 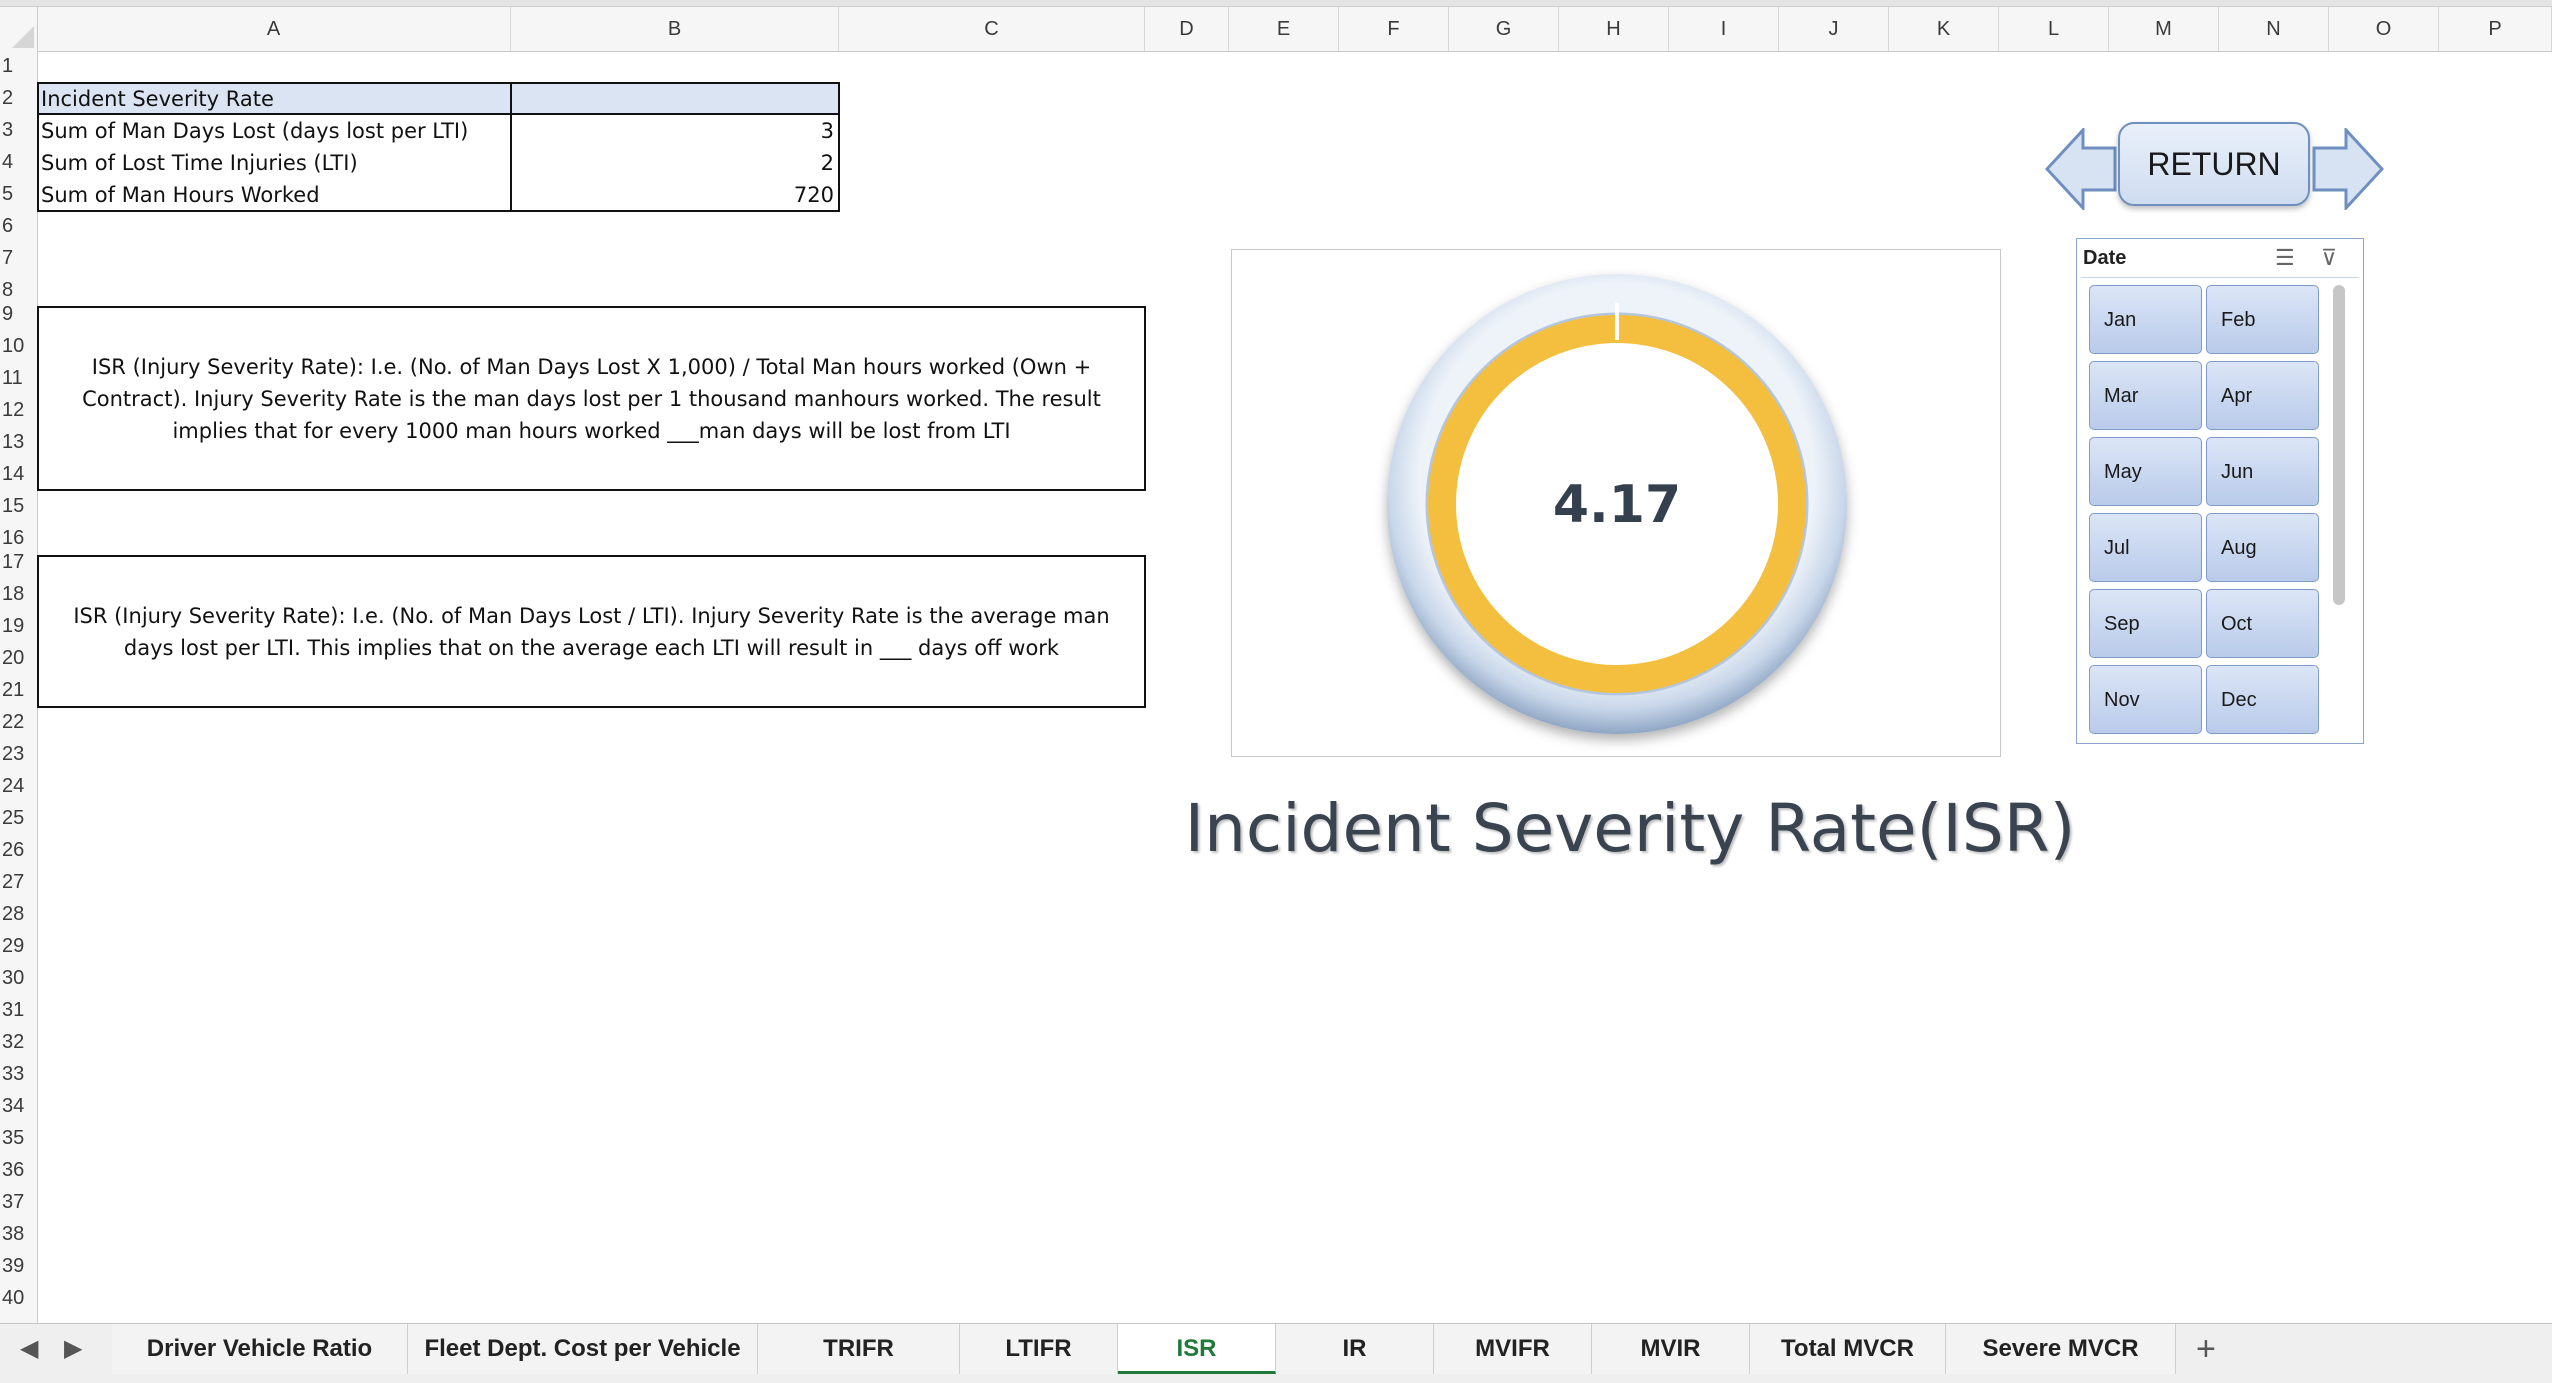 I want to click on row-header: 12, so click(x=18, y=410).